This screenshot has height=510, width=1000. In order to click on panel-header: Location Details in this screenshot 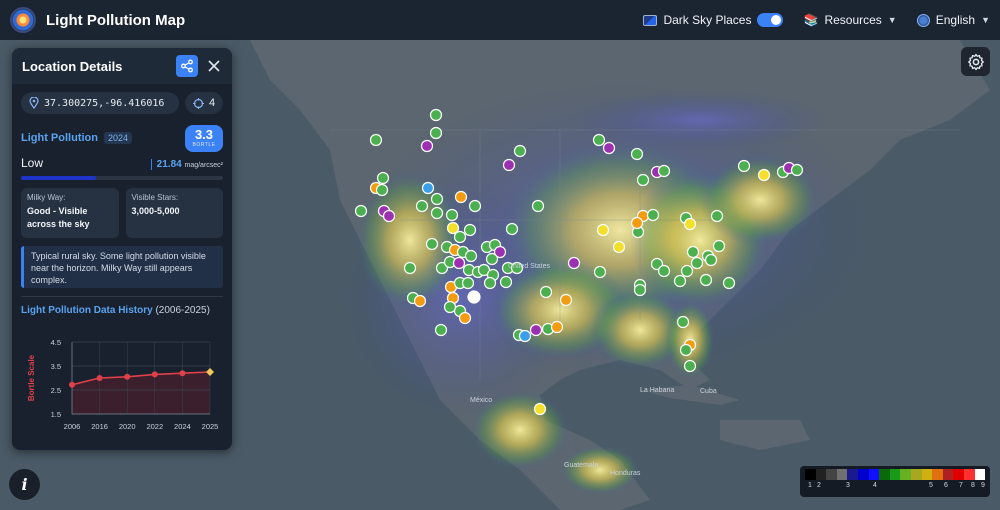, I will do `click(122, 66)`.